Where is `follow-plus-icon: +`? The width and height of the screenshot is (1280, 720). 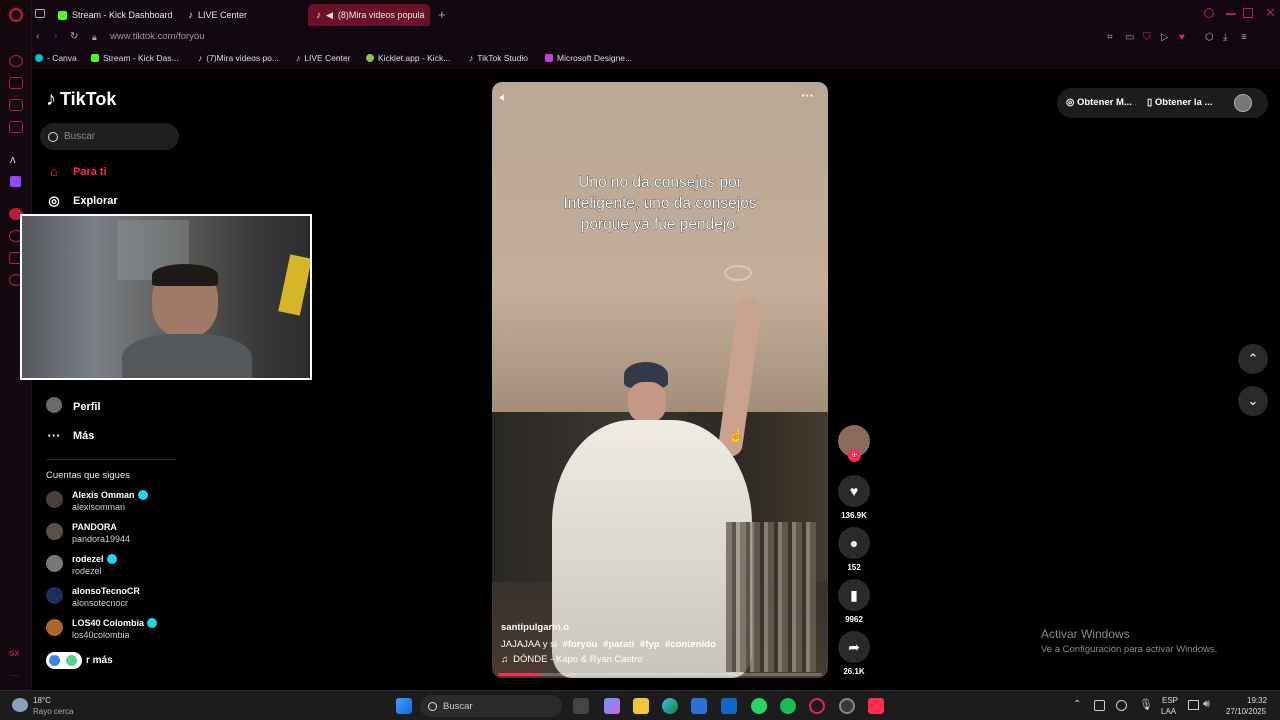 follow-plus-icon: + is located at coordinates (854, 455).